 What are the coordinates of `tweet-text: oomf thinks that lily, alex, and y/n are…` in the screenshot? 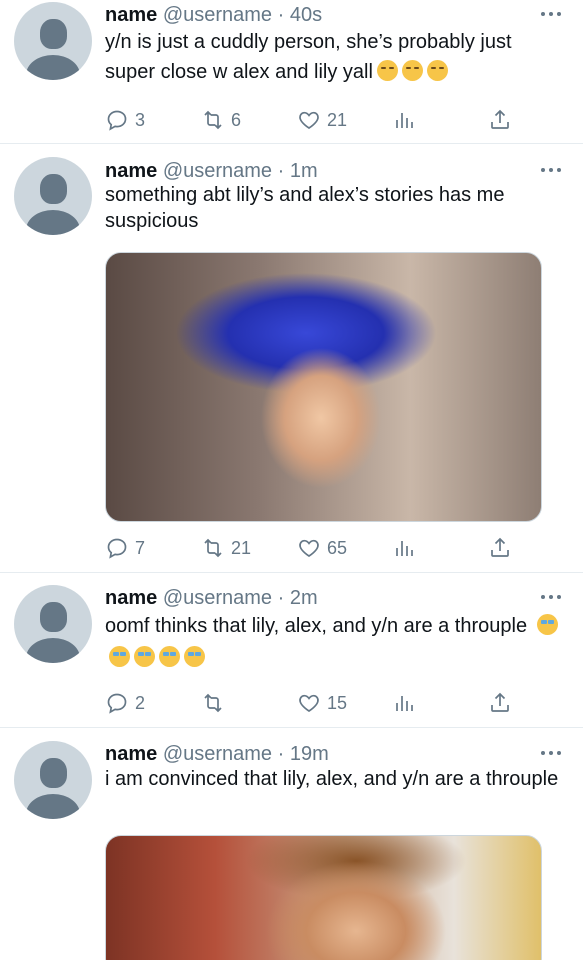 It's located at (335, 642).